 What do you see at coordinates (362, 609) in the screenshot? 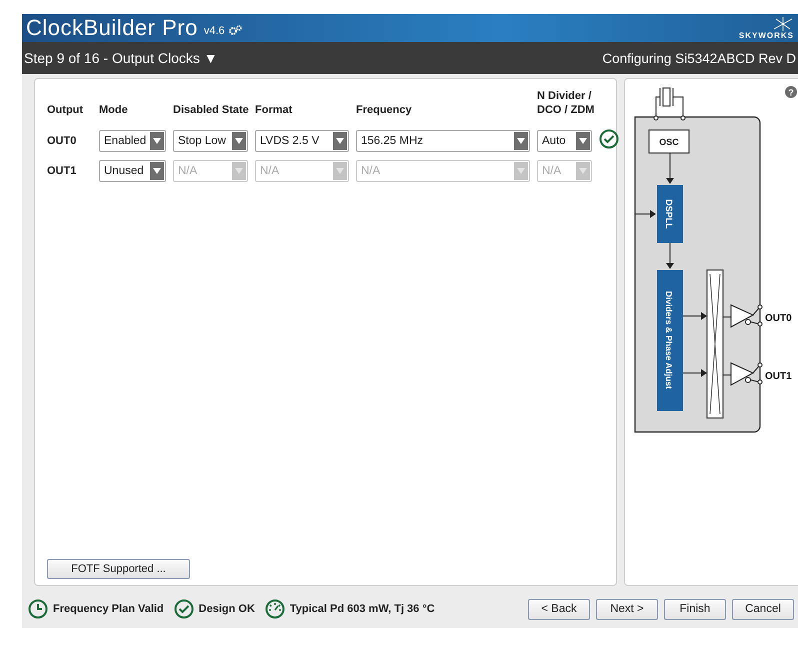
I see `status-text: Typical Pd 603 mW, Tj 36 °C` at bounding box center [362, 609].